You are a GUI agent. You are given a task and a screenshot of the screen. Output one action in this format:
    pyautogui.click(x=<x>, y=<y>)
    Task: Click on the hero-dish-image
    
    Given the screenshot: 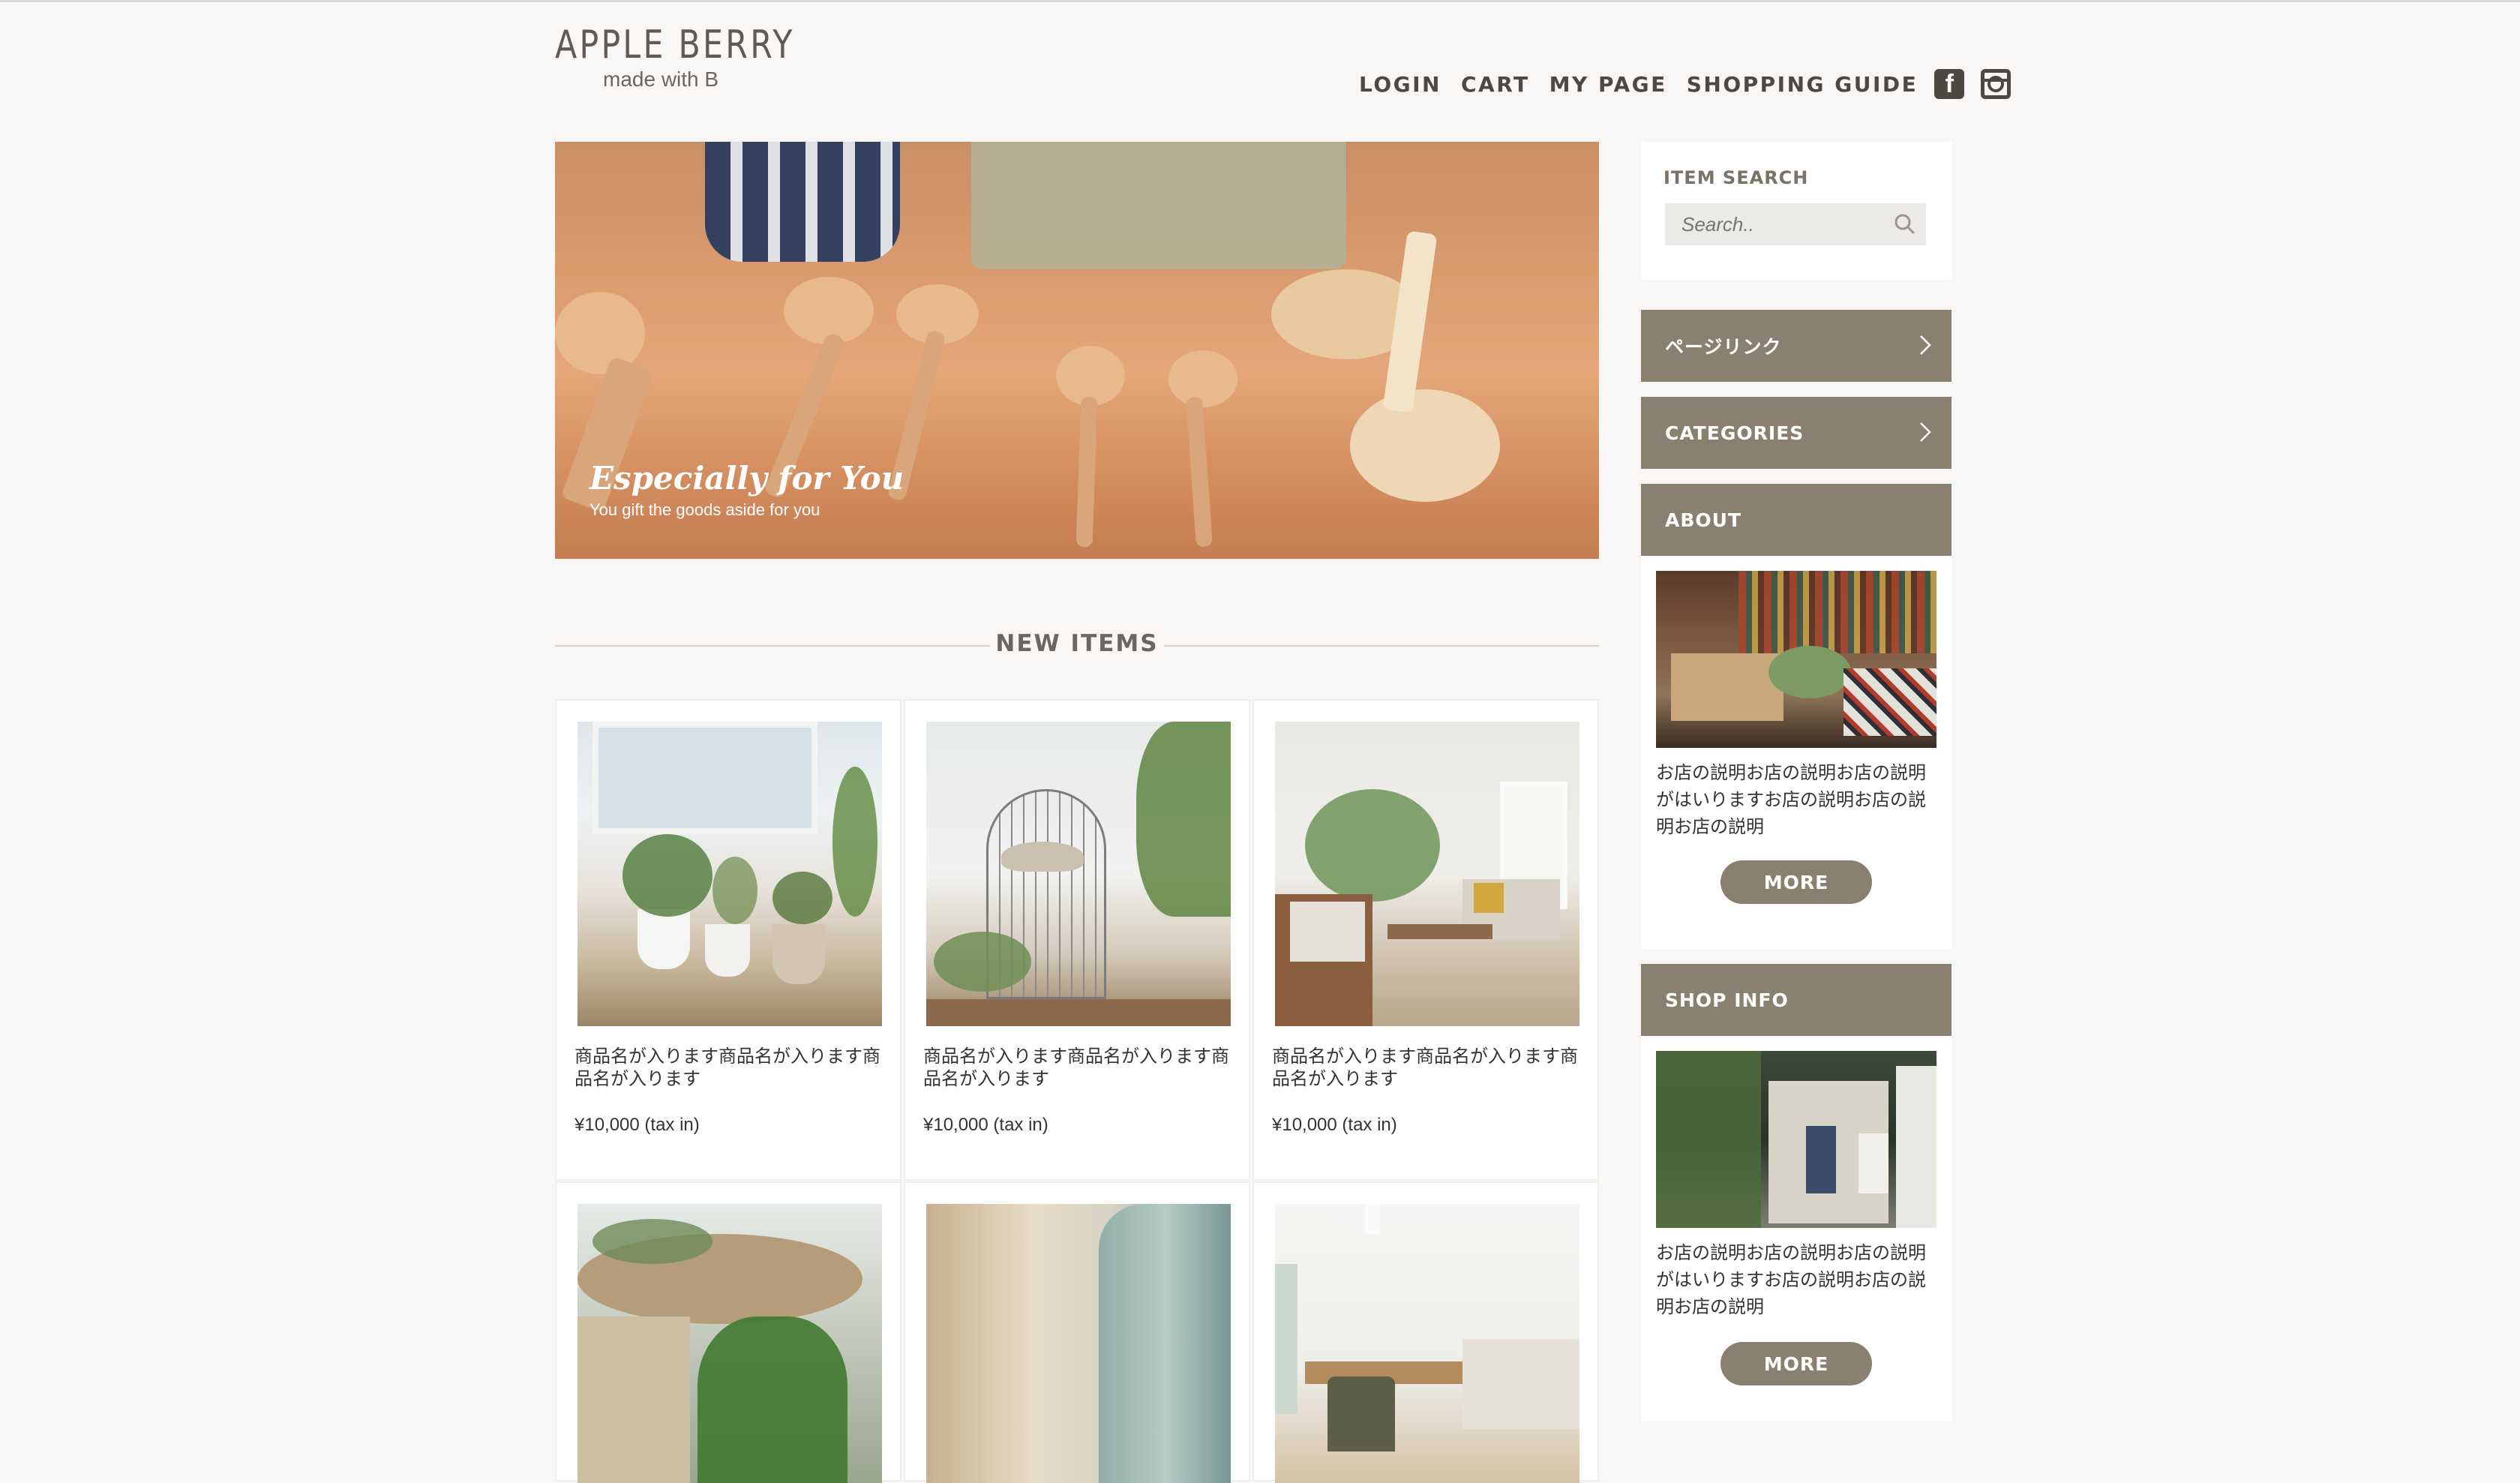 What is the action you would take?
    pyautogui.click(x=1158, y=205)
    